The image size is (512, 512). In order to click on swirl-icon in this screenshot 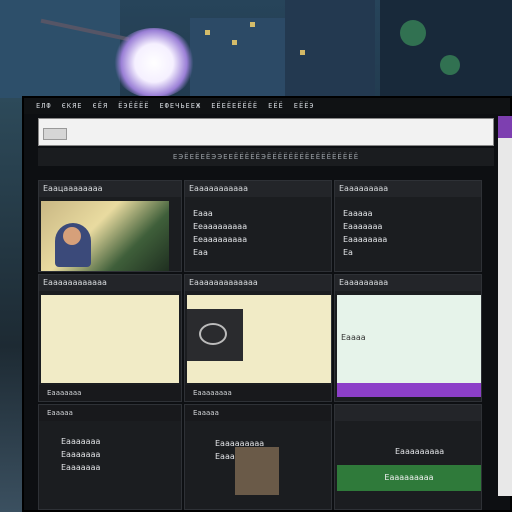, I will do `click(213, 334)`.